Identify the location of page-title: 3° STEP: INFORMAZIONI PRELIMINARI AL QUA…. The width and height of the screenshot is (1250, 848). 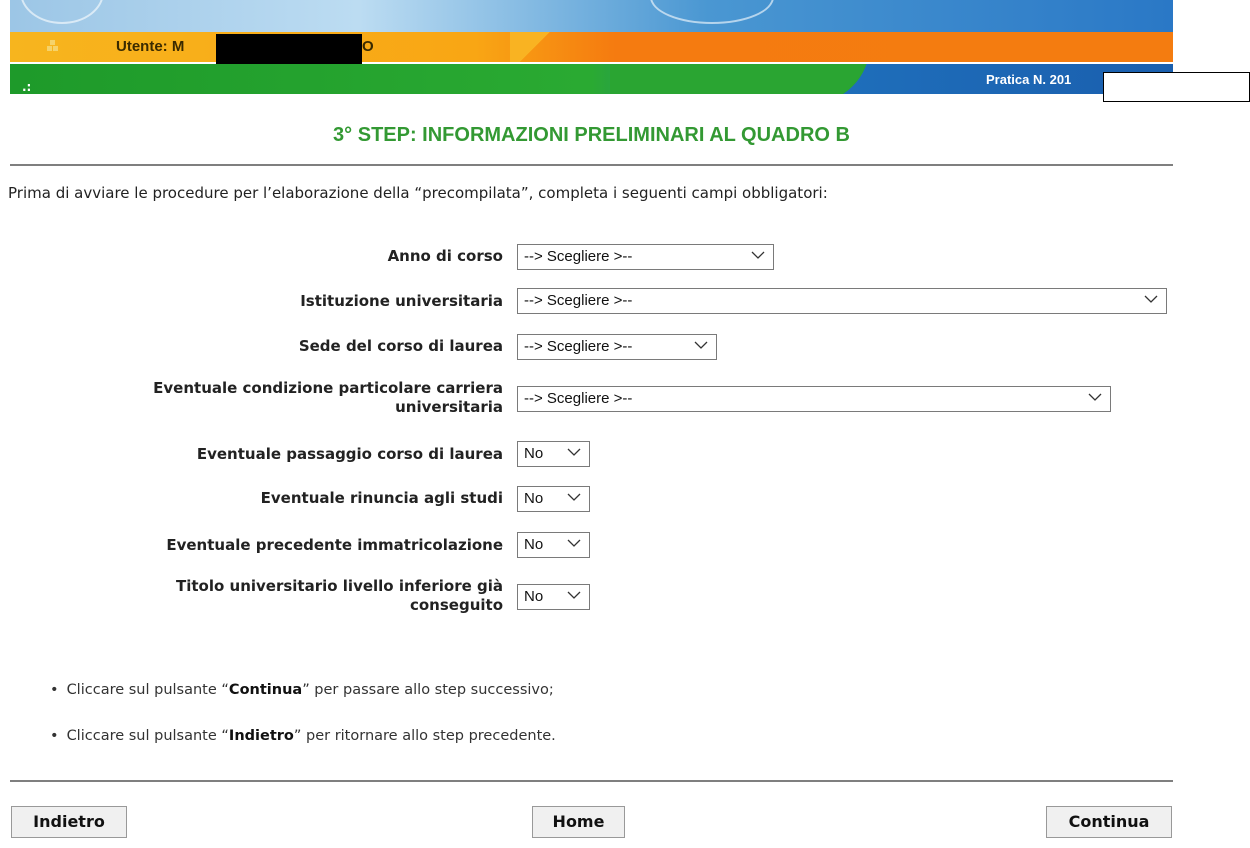
(591, 135).